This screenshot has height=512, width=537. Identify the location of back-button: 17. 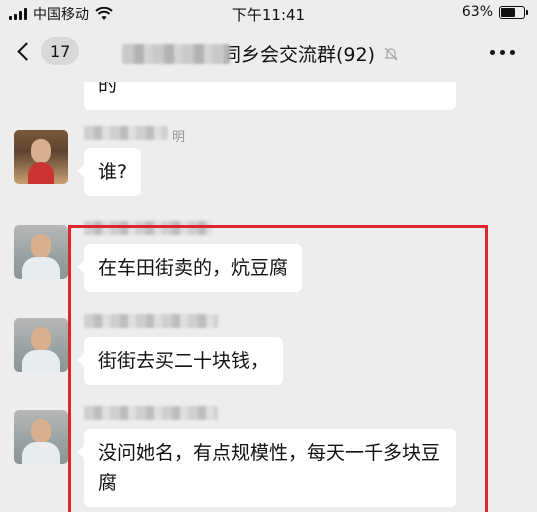
(47, 51).